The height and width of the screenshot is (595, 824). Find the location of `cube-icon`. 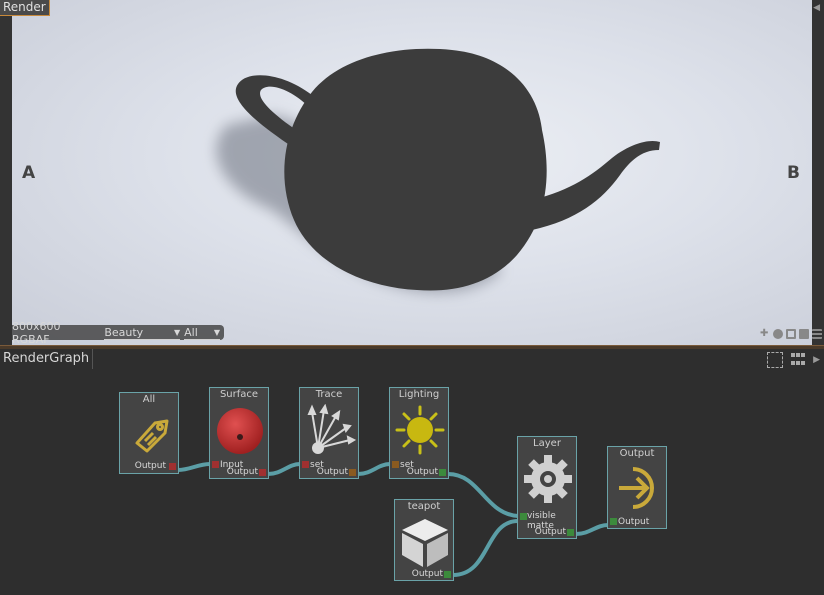

cube-icon is located at coordinates (425, 543).